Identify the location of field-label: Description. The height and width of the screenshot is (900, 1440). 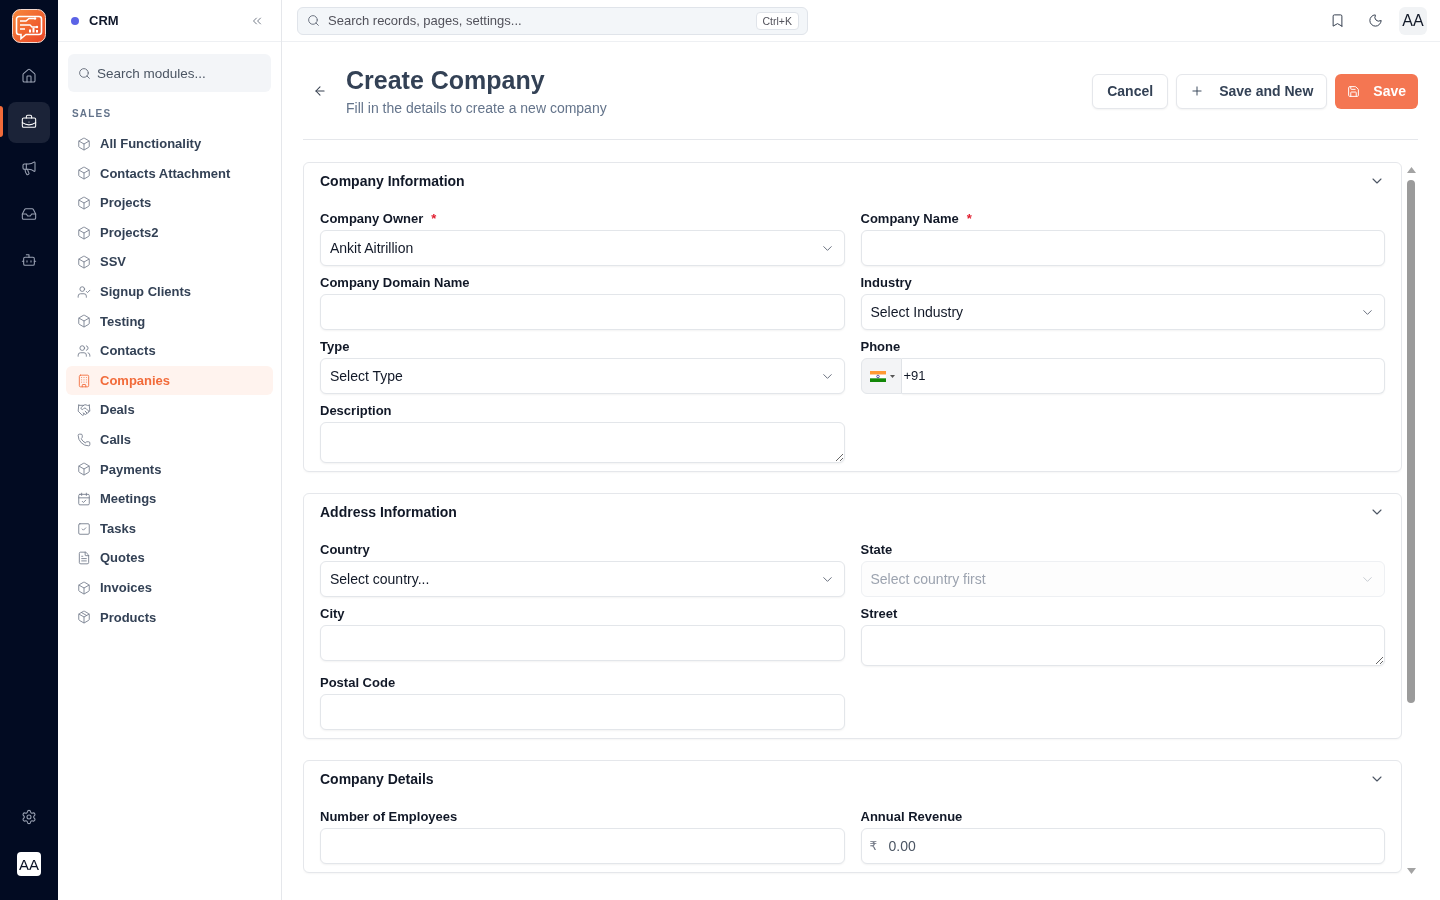
(356, 411).